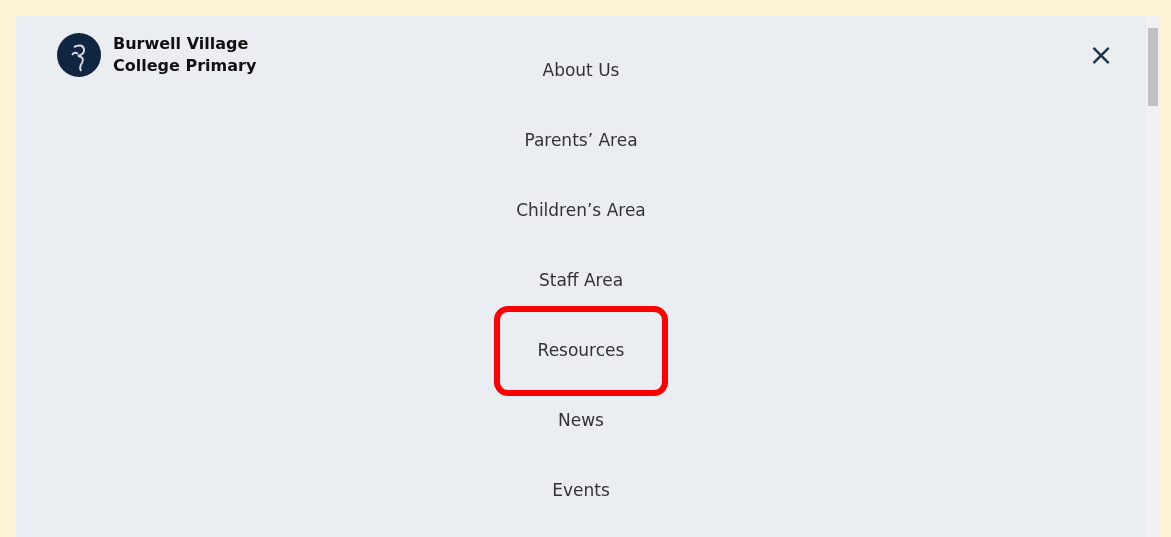  I want to click on menu-link: Children’s Area, so click(581, 211).